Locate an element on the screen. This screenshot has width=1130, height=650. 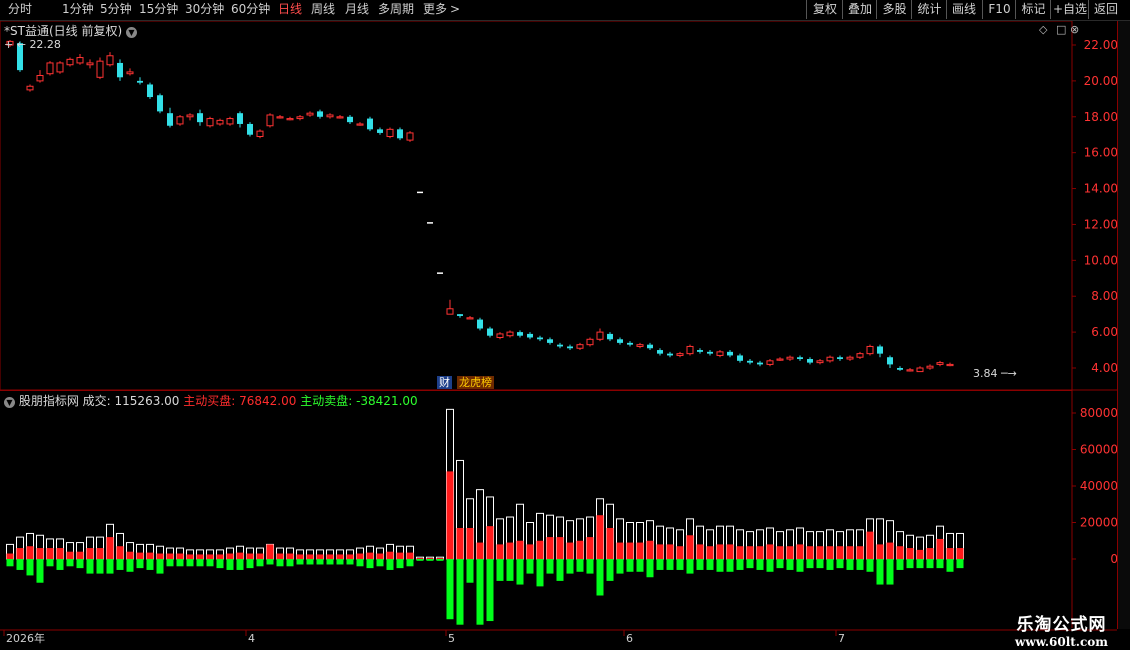
time-tick-label: 5 is located at coordinates (451, 638).